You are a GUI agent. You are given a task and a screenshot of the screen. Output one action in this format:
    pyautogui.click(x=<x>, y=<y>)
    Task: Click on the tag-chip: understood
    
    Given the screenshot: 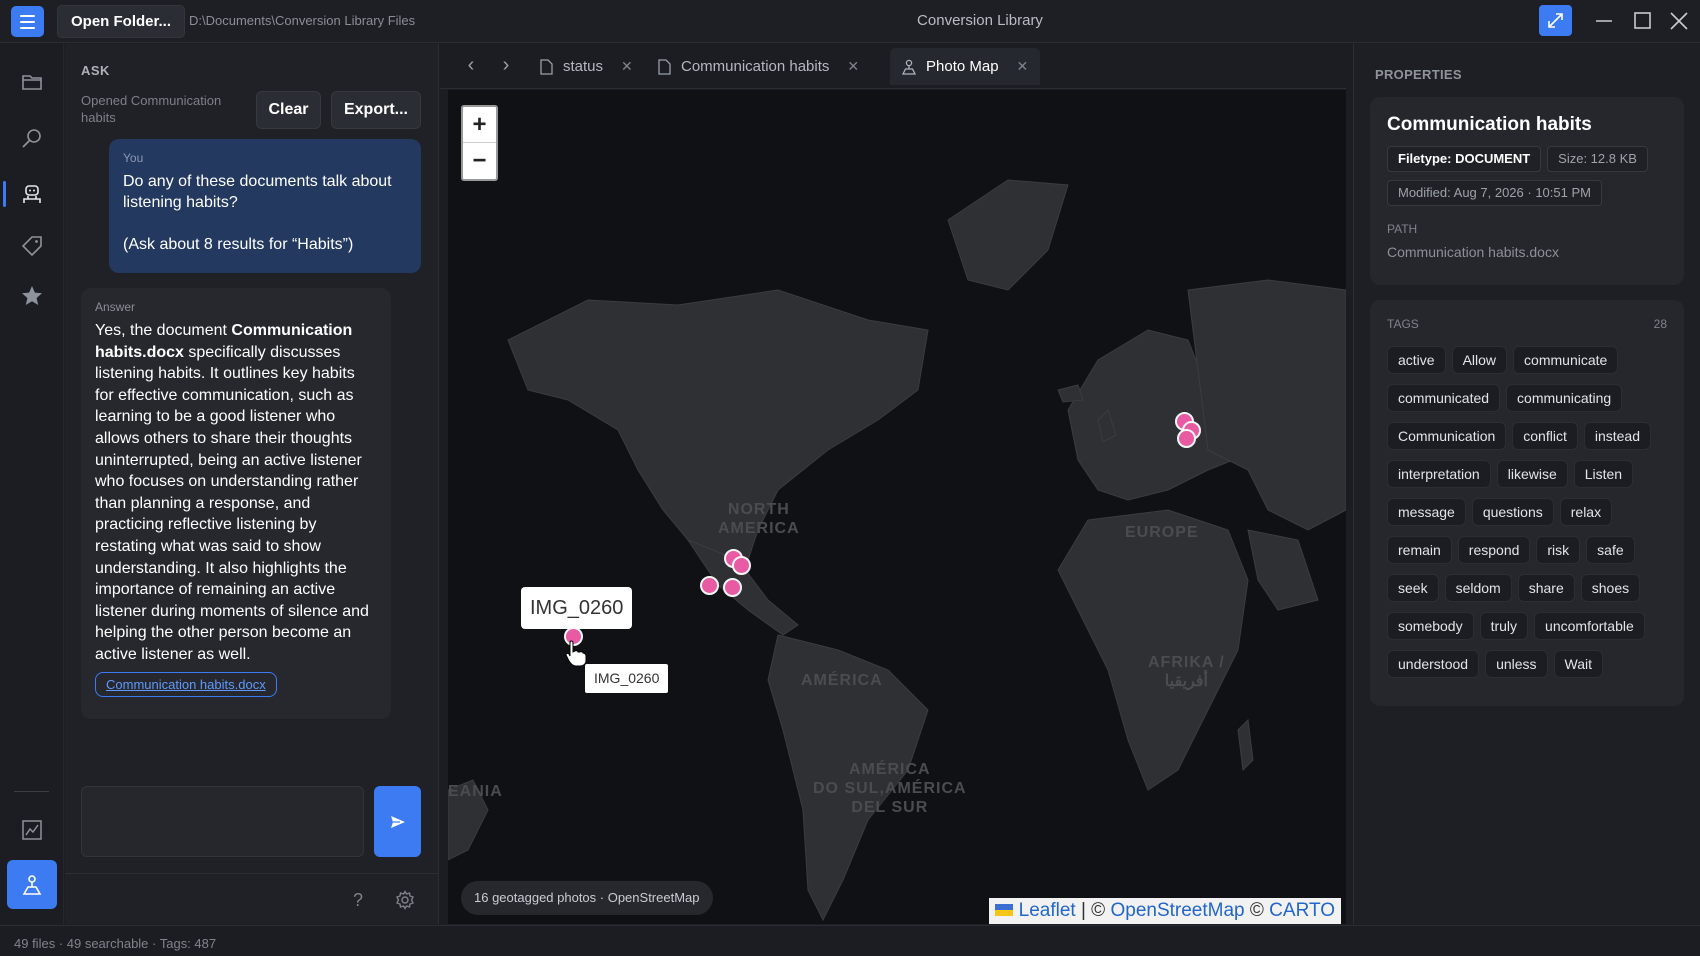 What is the action you would take?
    pyautogui.click(x=1433, y=664)
    